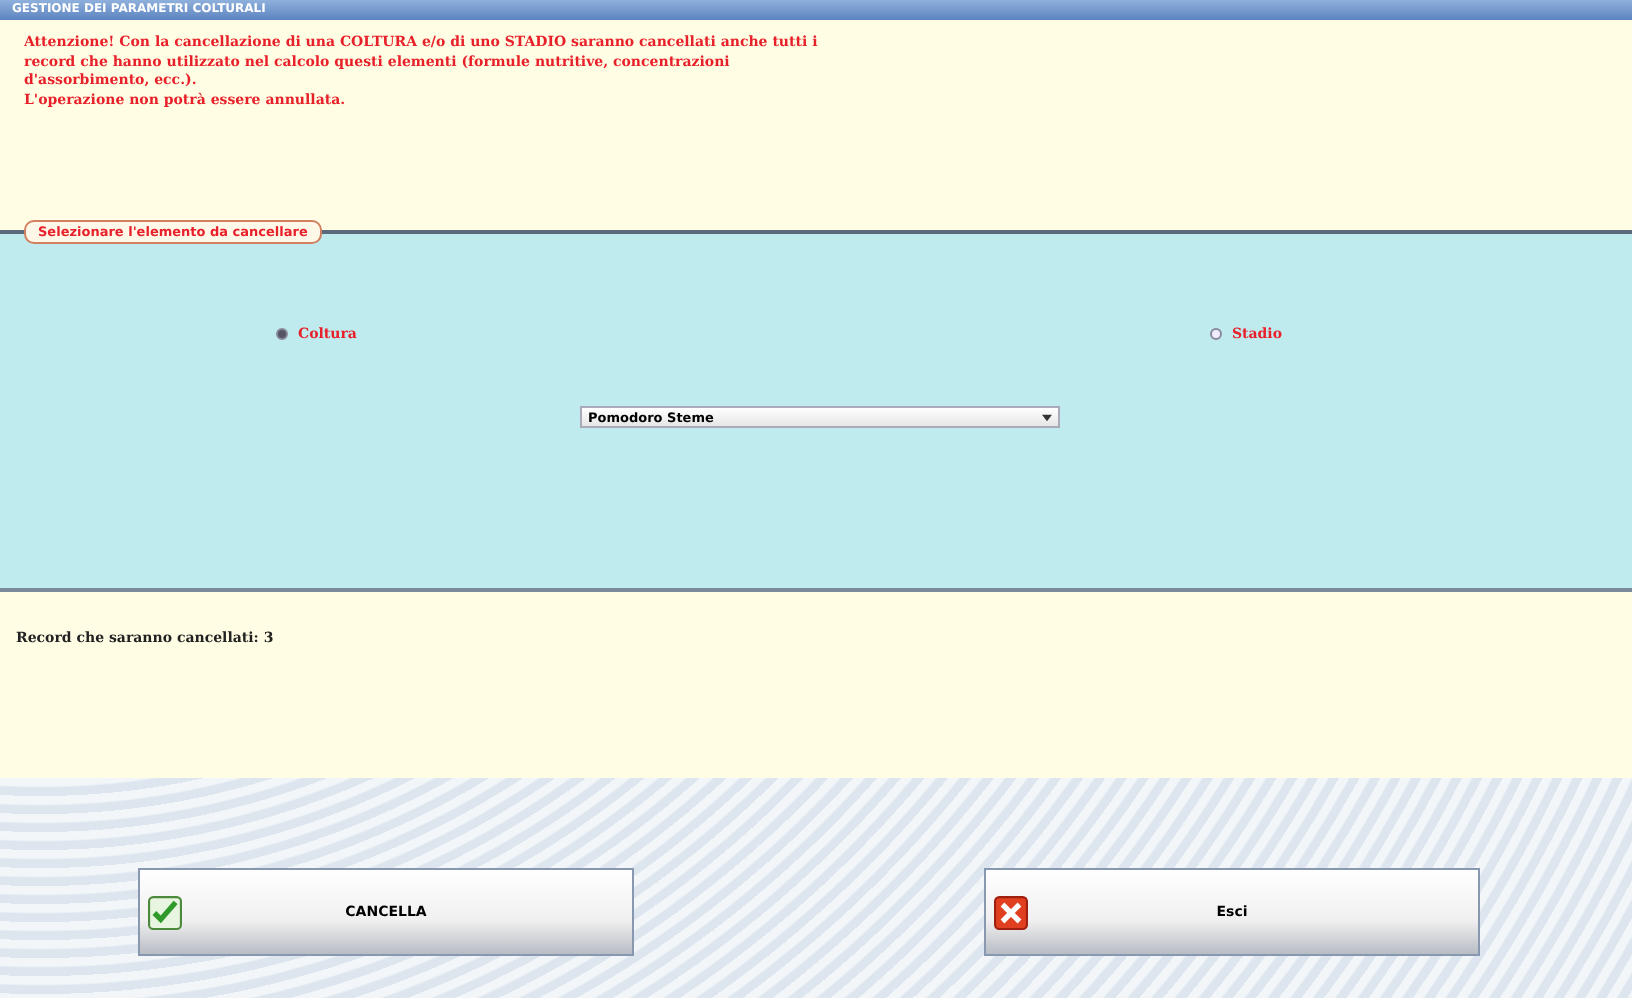 The width and height of the screenshot is (1632, 998). Describe the element at coordinates (1011, 912) in the screenshot. I see `close-icon` at that location.